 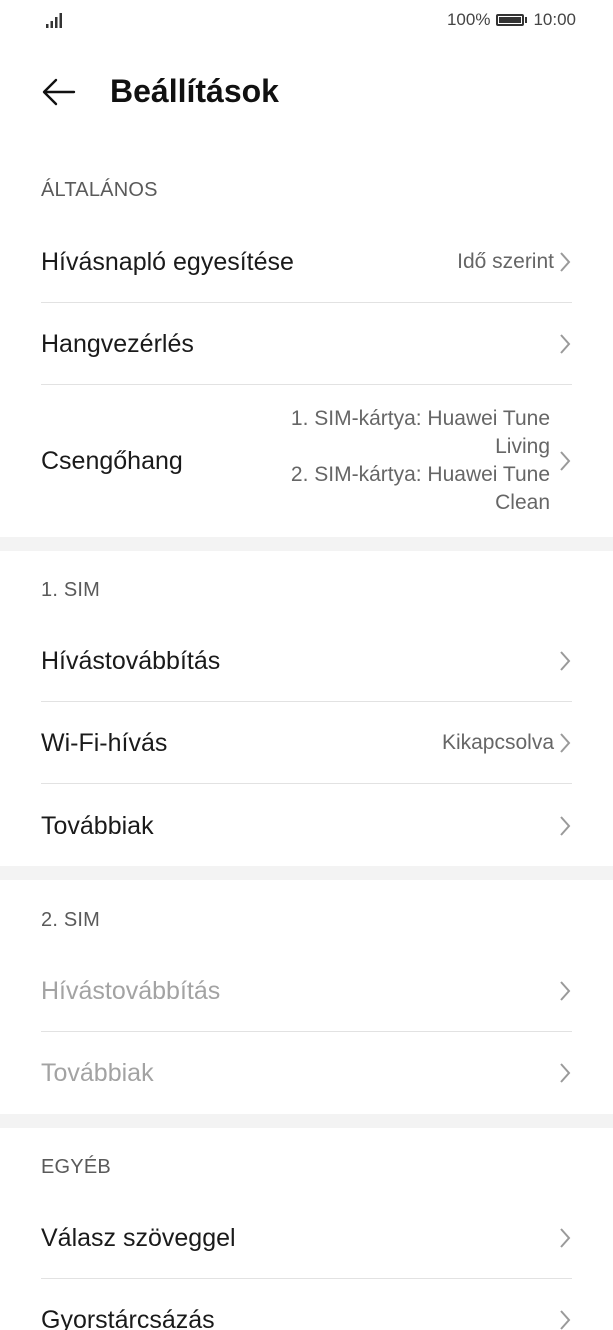 I want to click on sim2-call-forwarding-label: Hívástovábbítás, so click(x=131, y=990).